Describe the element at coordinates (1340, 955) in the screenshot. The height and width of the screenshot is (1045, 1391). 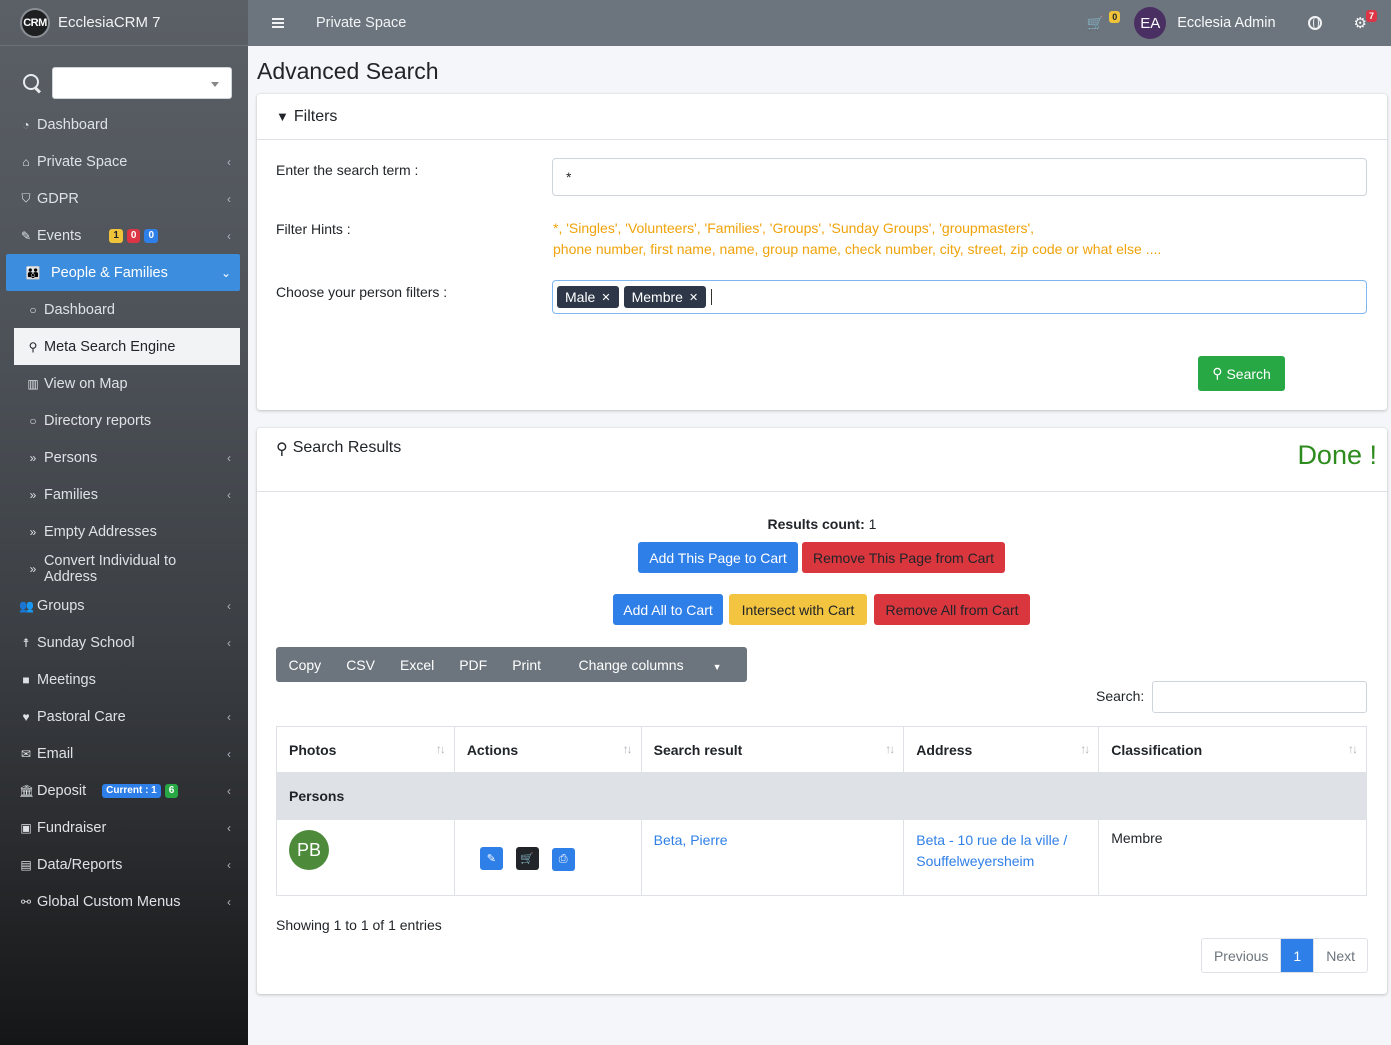
I see `next-page-button: Next` at that location.